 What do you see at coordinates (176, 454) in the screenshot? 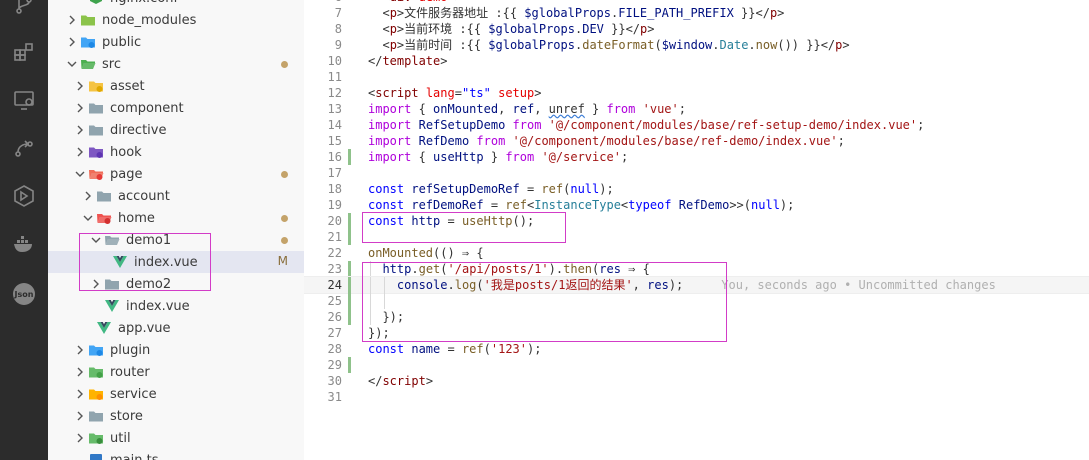
I see `tree-file: main.ts` at bounding box center [176, 454].